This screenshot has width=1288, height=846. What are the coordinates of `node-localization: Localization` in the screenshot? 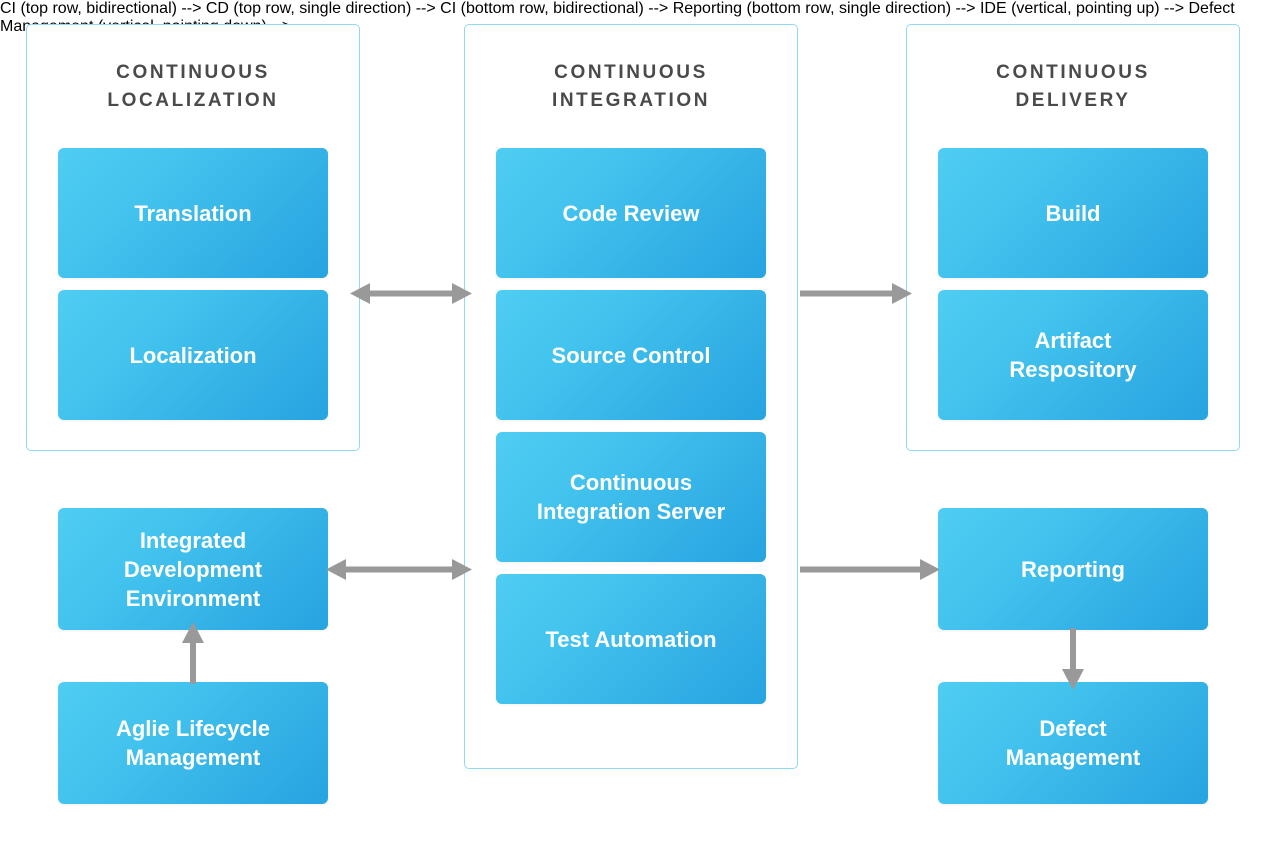 It's located at (193, 355).